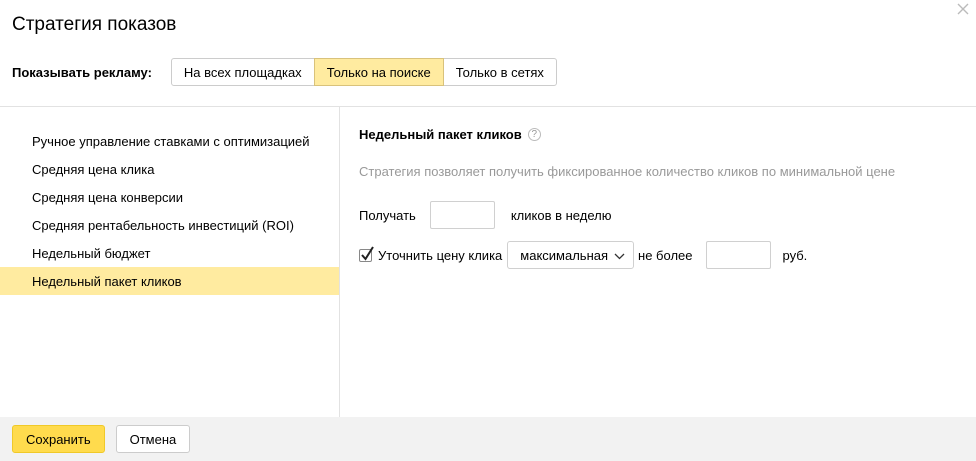  Describe the element at coordinates (169, 169) in the screenshot. I see `strategy-item-avg-cpc: Средняя цена клика` at that location.